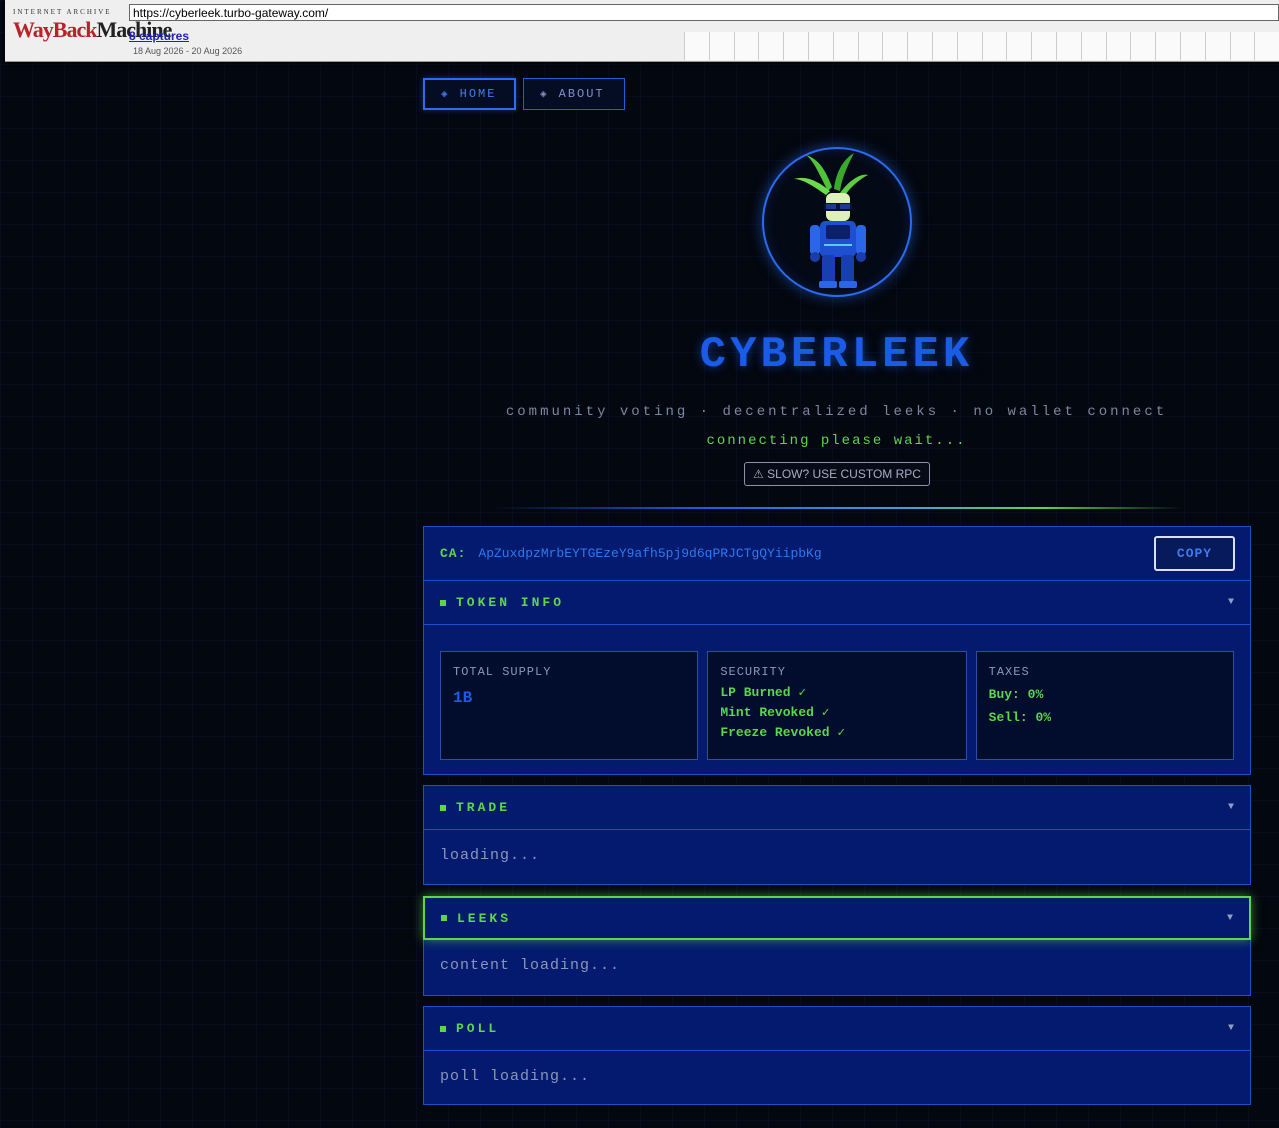  I want to click on wayback-logo-top: INTERNET ARCHIVE, so click(62, 12).